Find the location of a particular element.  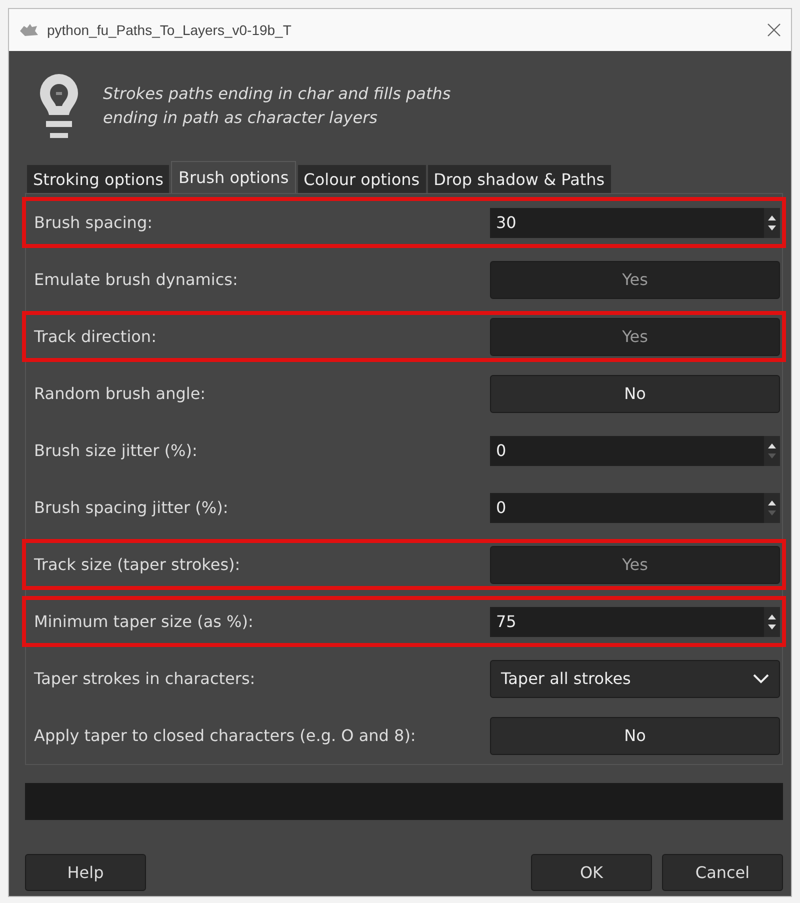

field-label: Random brush angle: is located at coordinates (120, 393).